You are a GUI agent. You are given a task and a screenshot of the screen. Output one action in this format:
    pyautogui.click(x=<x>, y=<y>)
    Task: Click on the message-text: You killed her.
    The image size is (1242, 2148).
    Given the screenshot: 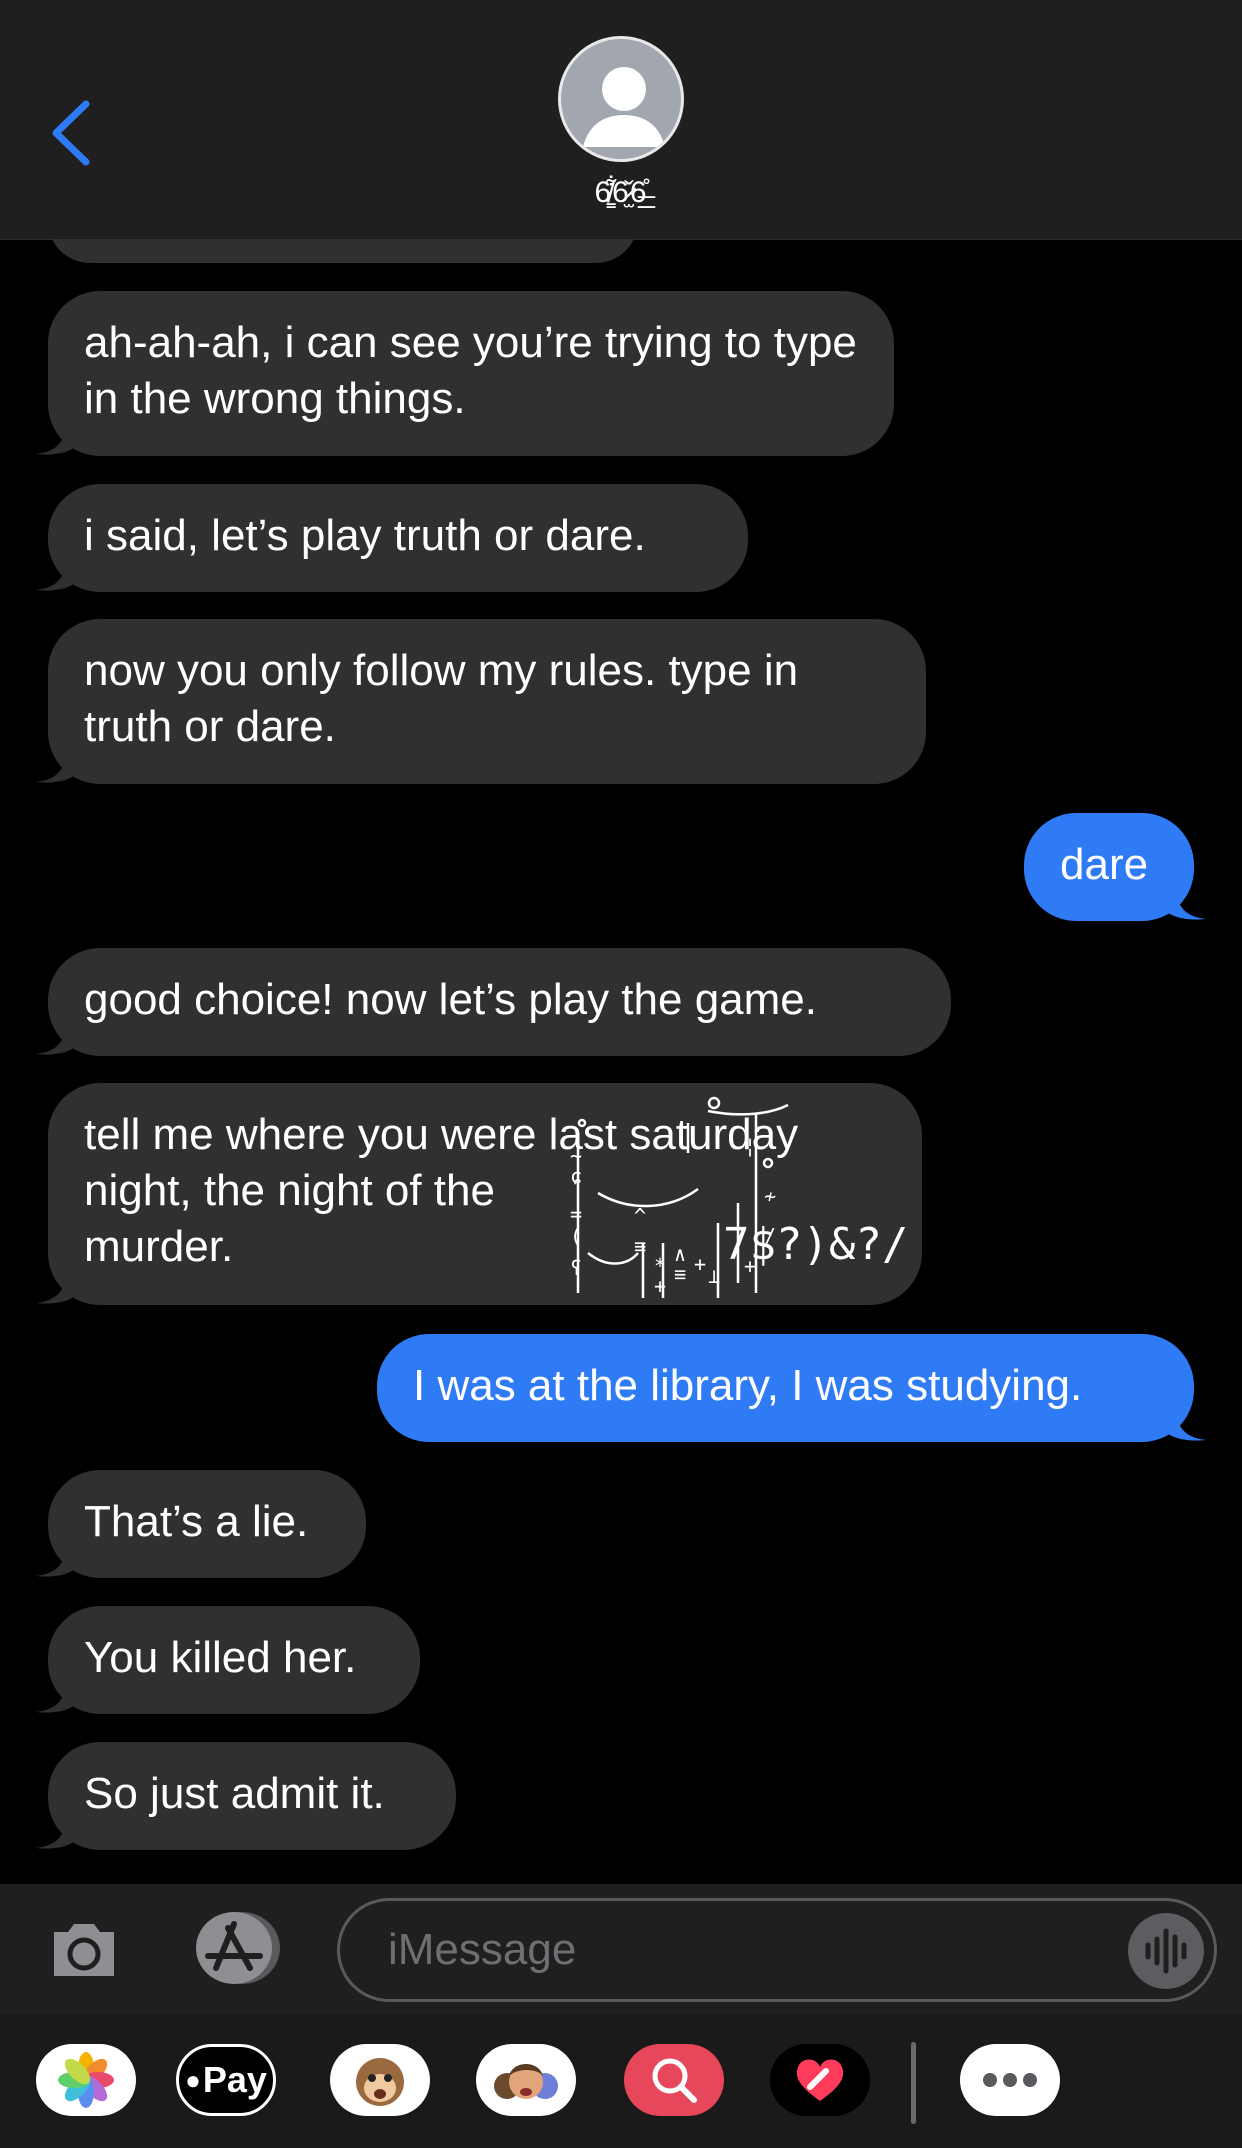 What is the action you would take?
    pyautogui.click(x=220, y=1657)
    